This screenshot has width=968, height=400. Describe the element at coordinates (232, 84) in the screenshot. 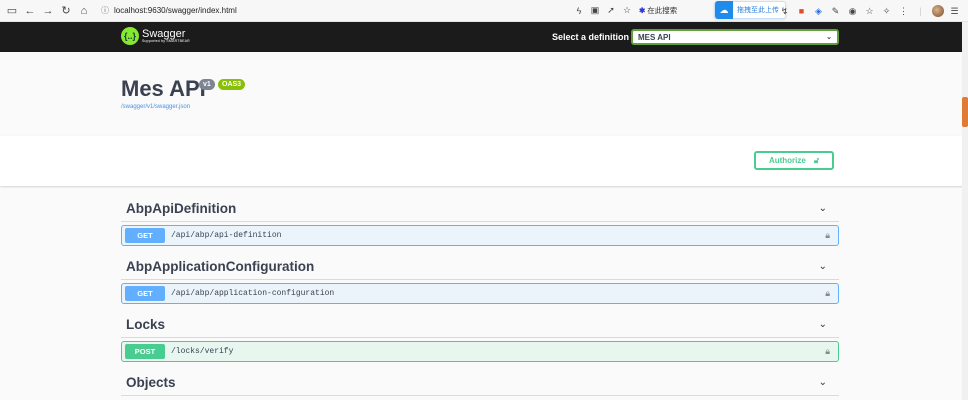

I see `oas-badge: OAS3` at that location.